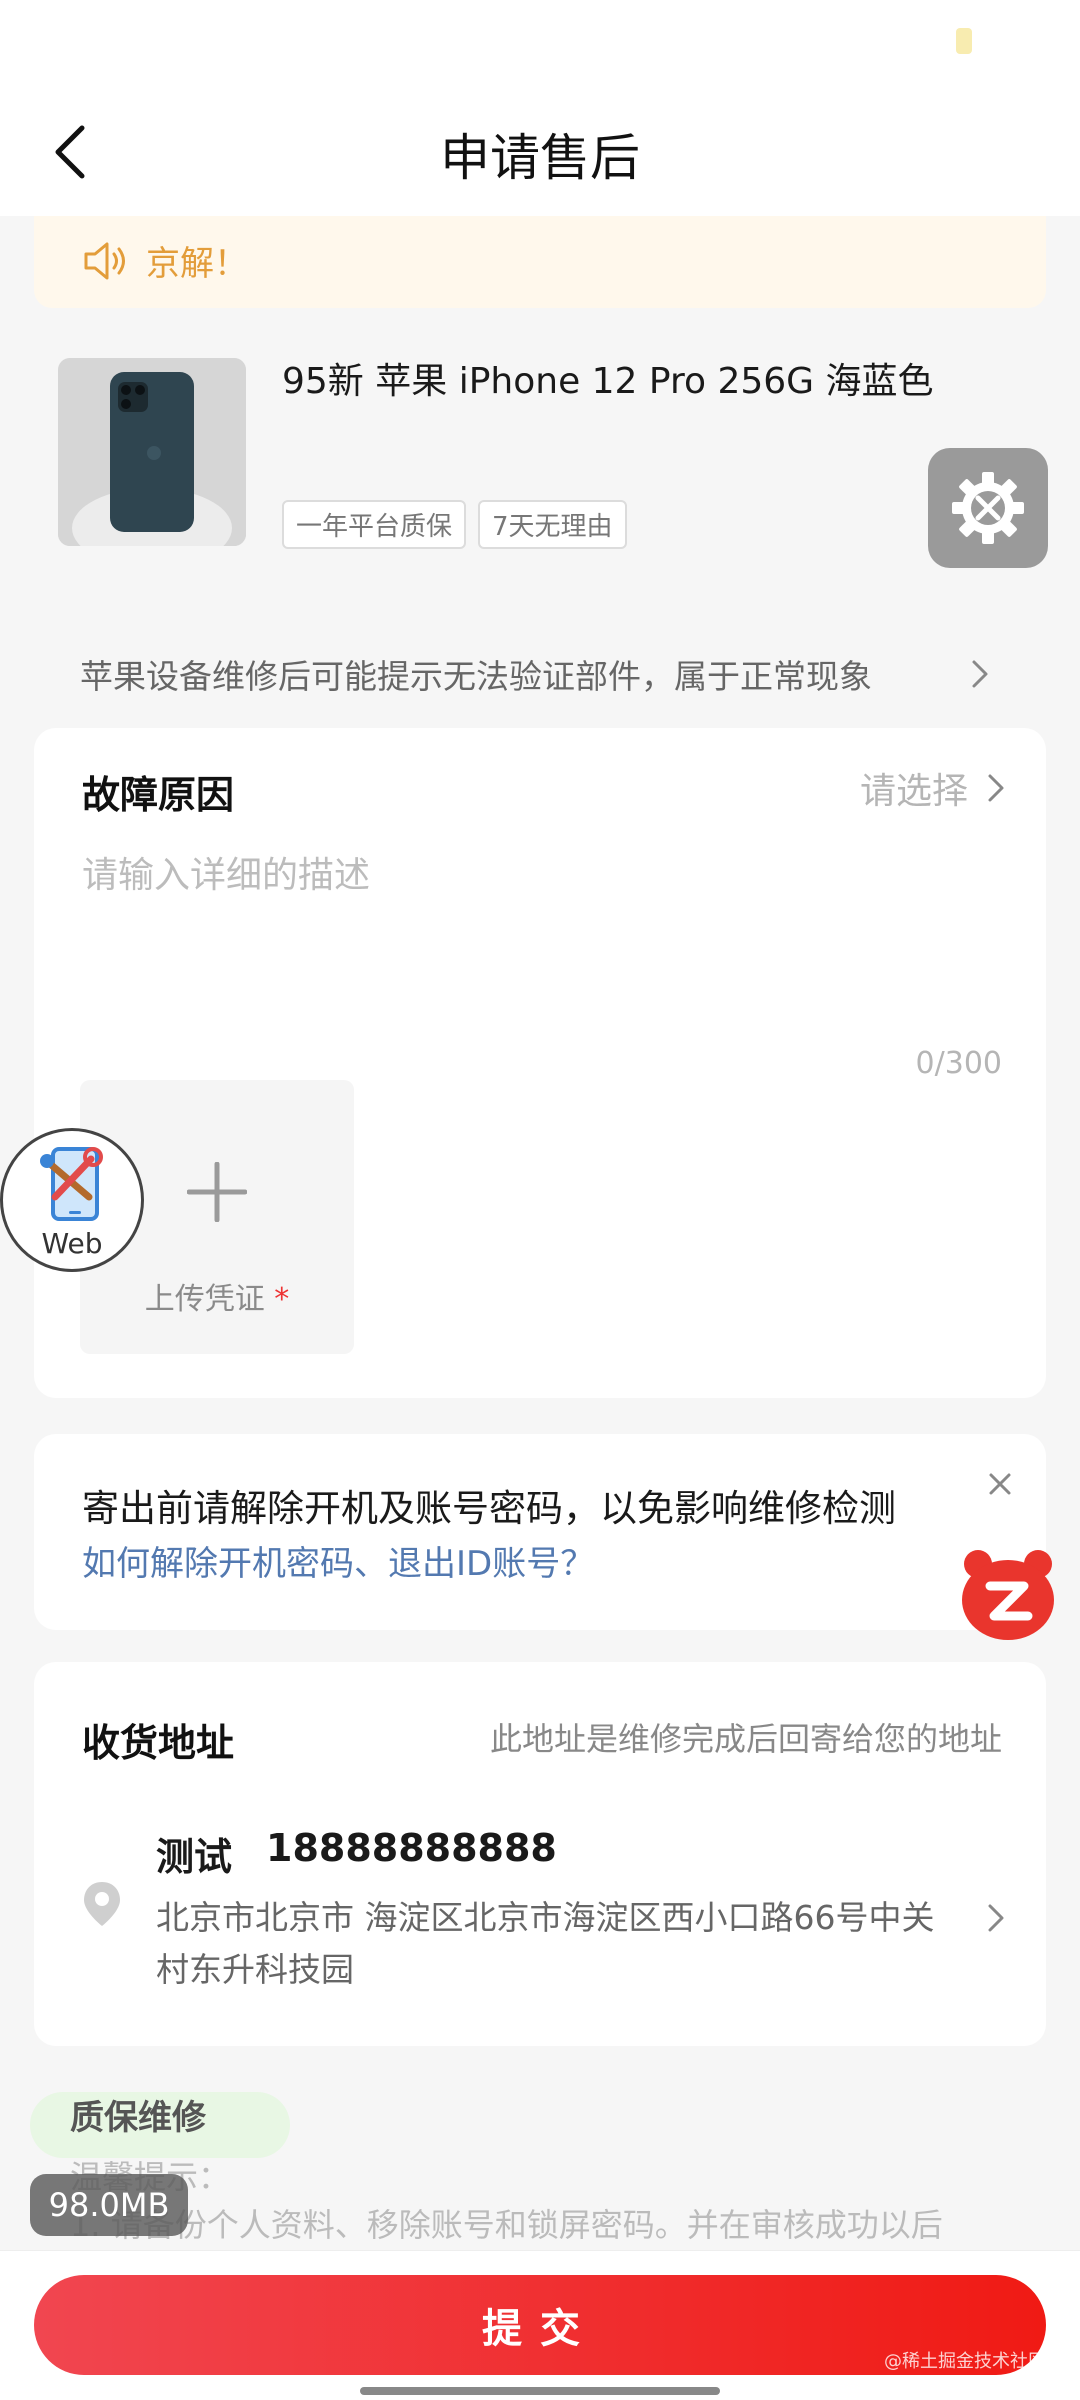  I want to click on memory-badge: 98.0MB, so click(109, 2205).